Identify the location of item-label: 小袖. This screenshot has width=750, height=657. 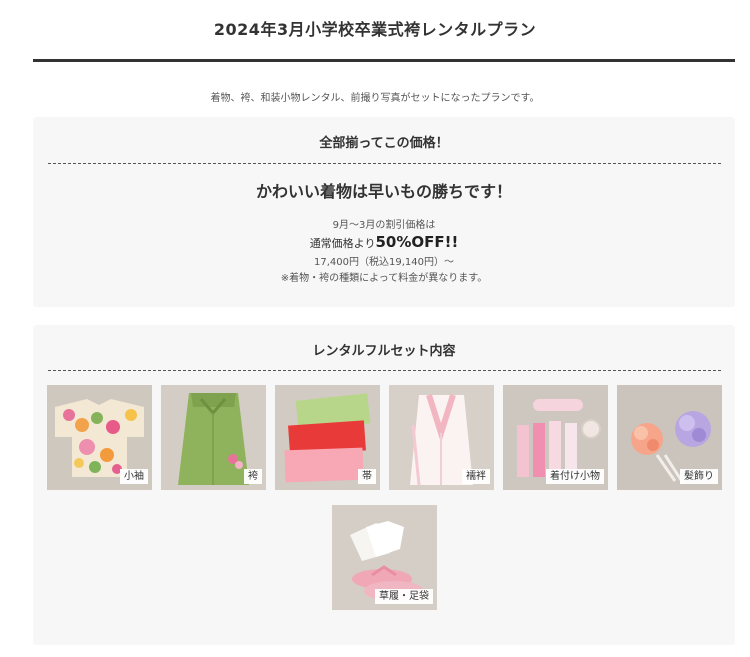
(134, 476).